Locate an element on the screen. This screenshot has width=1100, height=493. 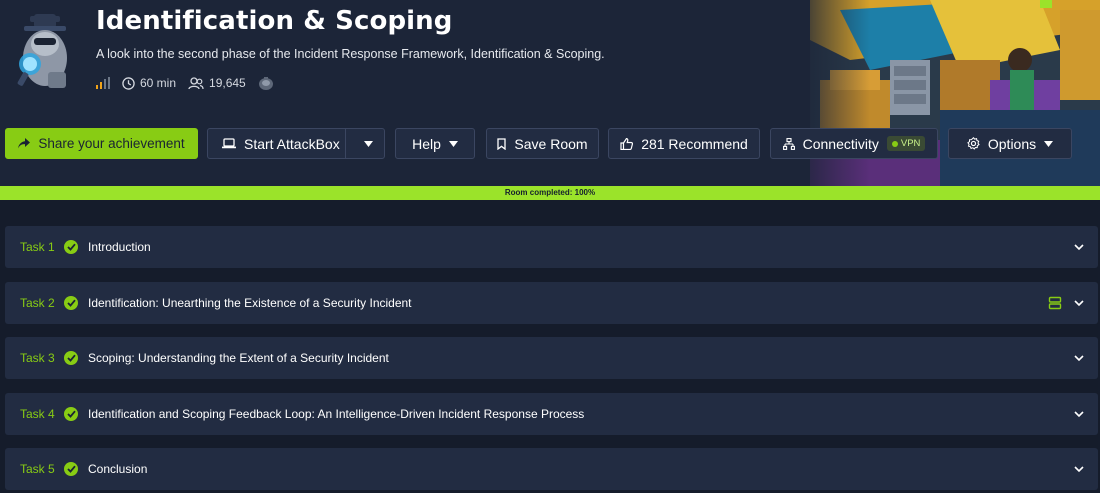
task-row: Task 5 Conclusion is located at coordinates (551, 469).